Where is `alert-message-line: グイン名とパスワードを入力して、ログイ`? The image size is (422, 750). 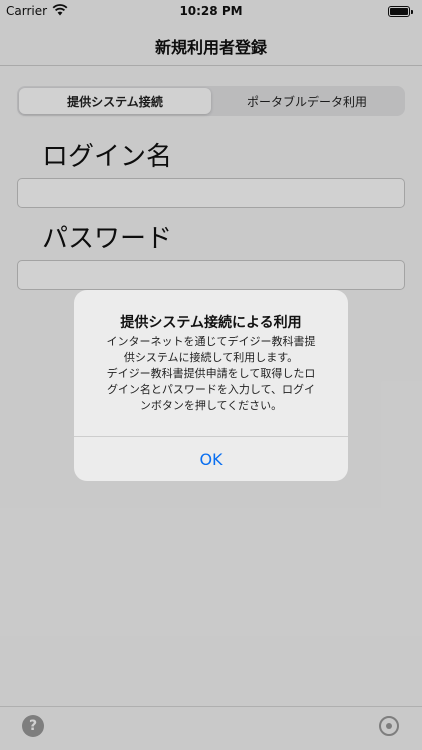 alert-message-line: グイン名とパスワードを入力して、ログイ is located at coordinates (211, 389).